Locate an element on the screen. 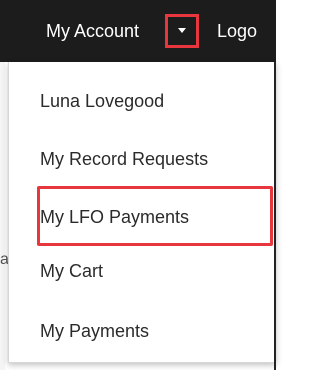  account-dropdown-toggle is located at coordinates (182, 31).